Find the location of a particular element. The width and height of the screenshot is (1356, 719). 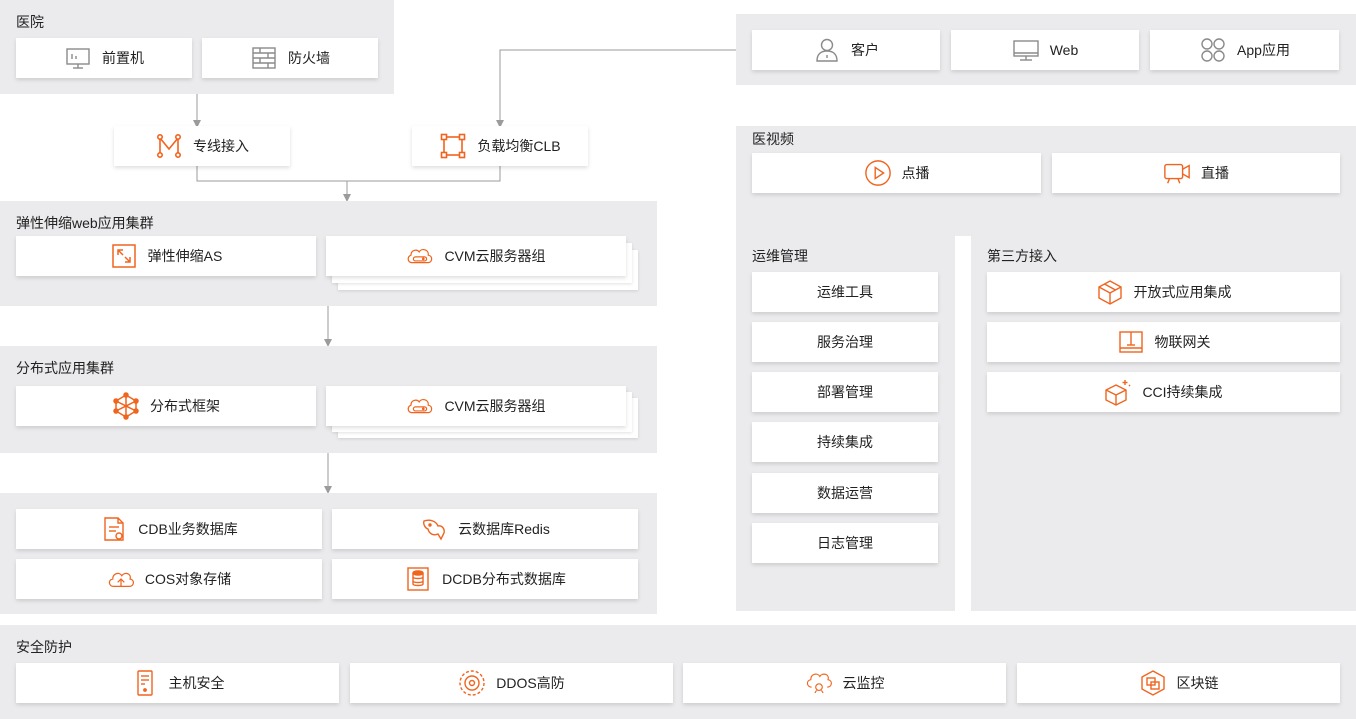

customer-card: 客户 is located at coordinates (846, 50).